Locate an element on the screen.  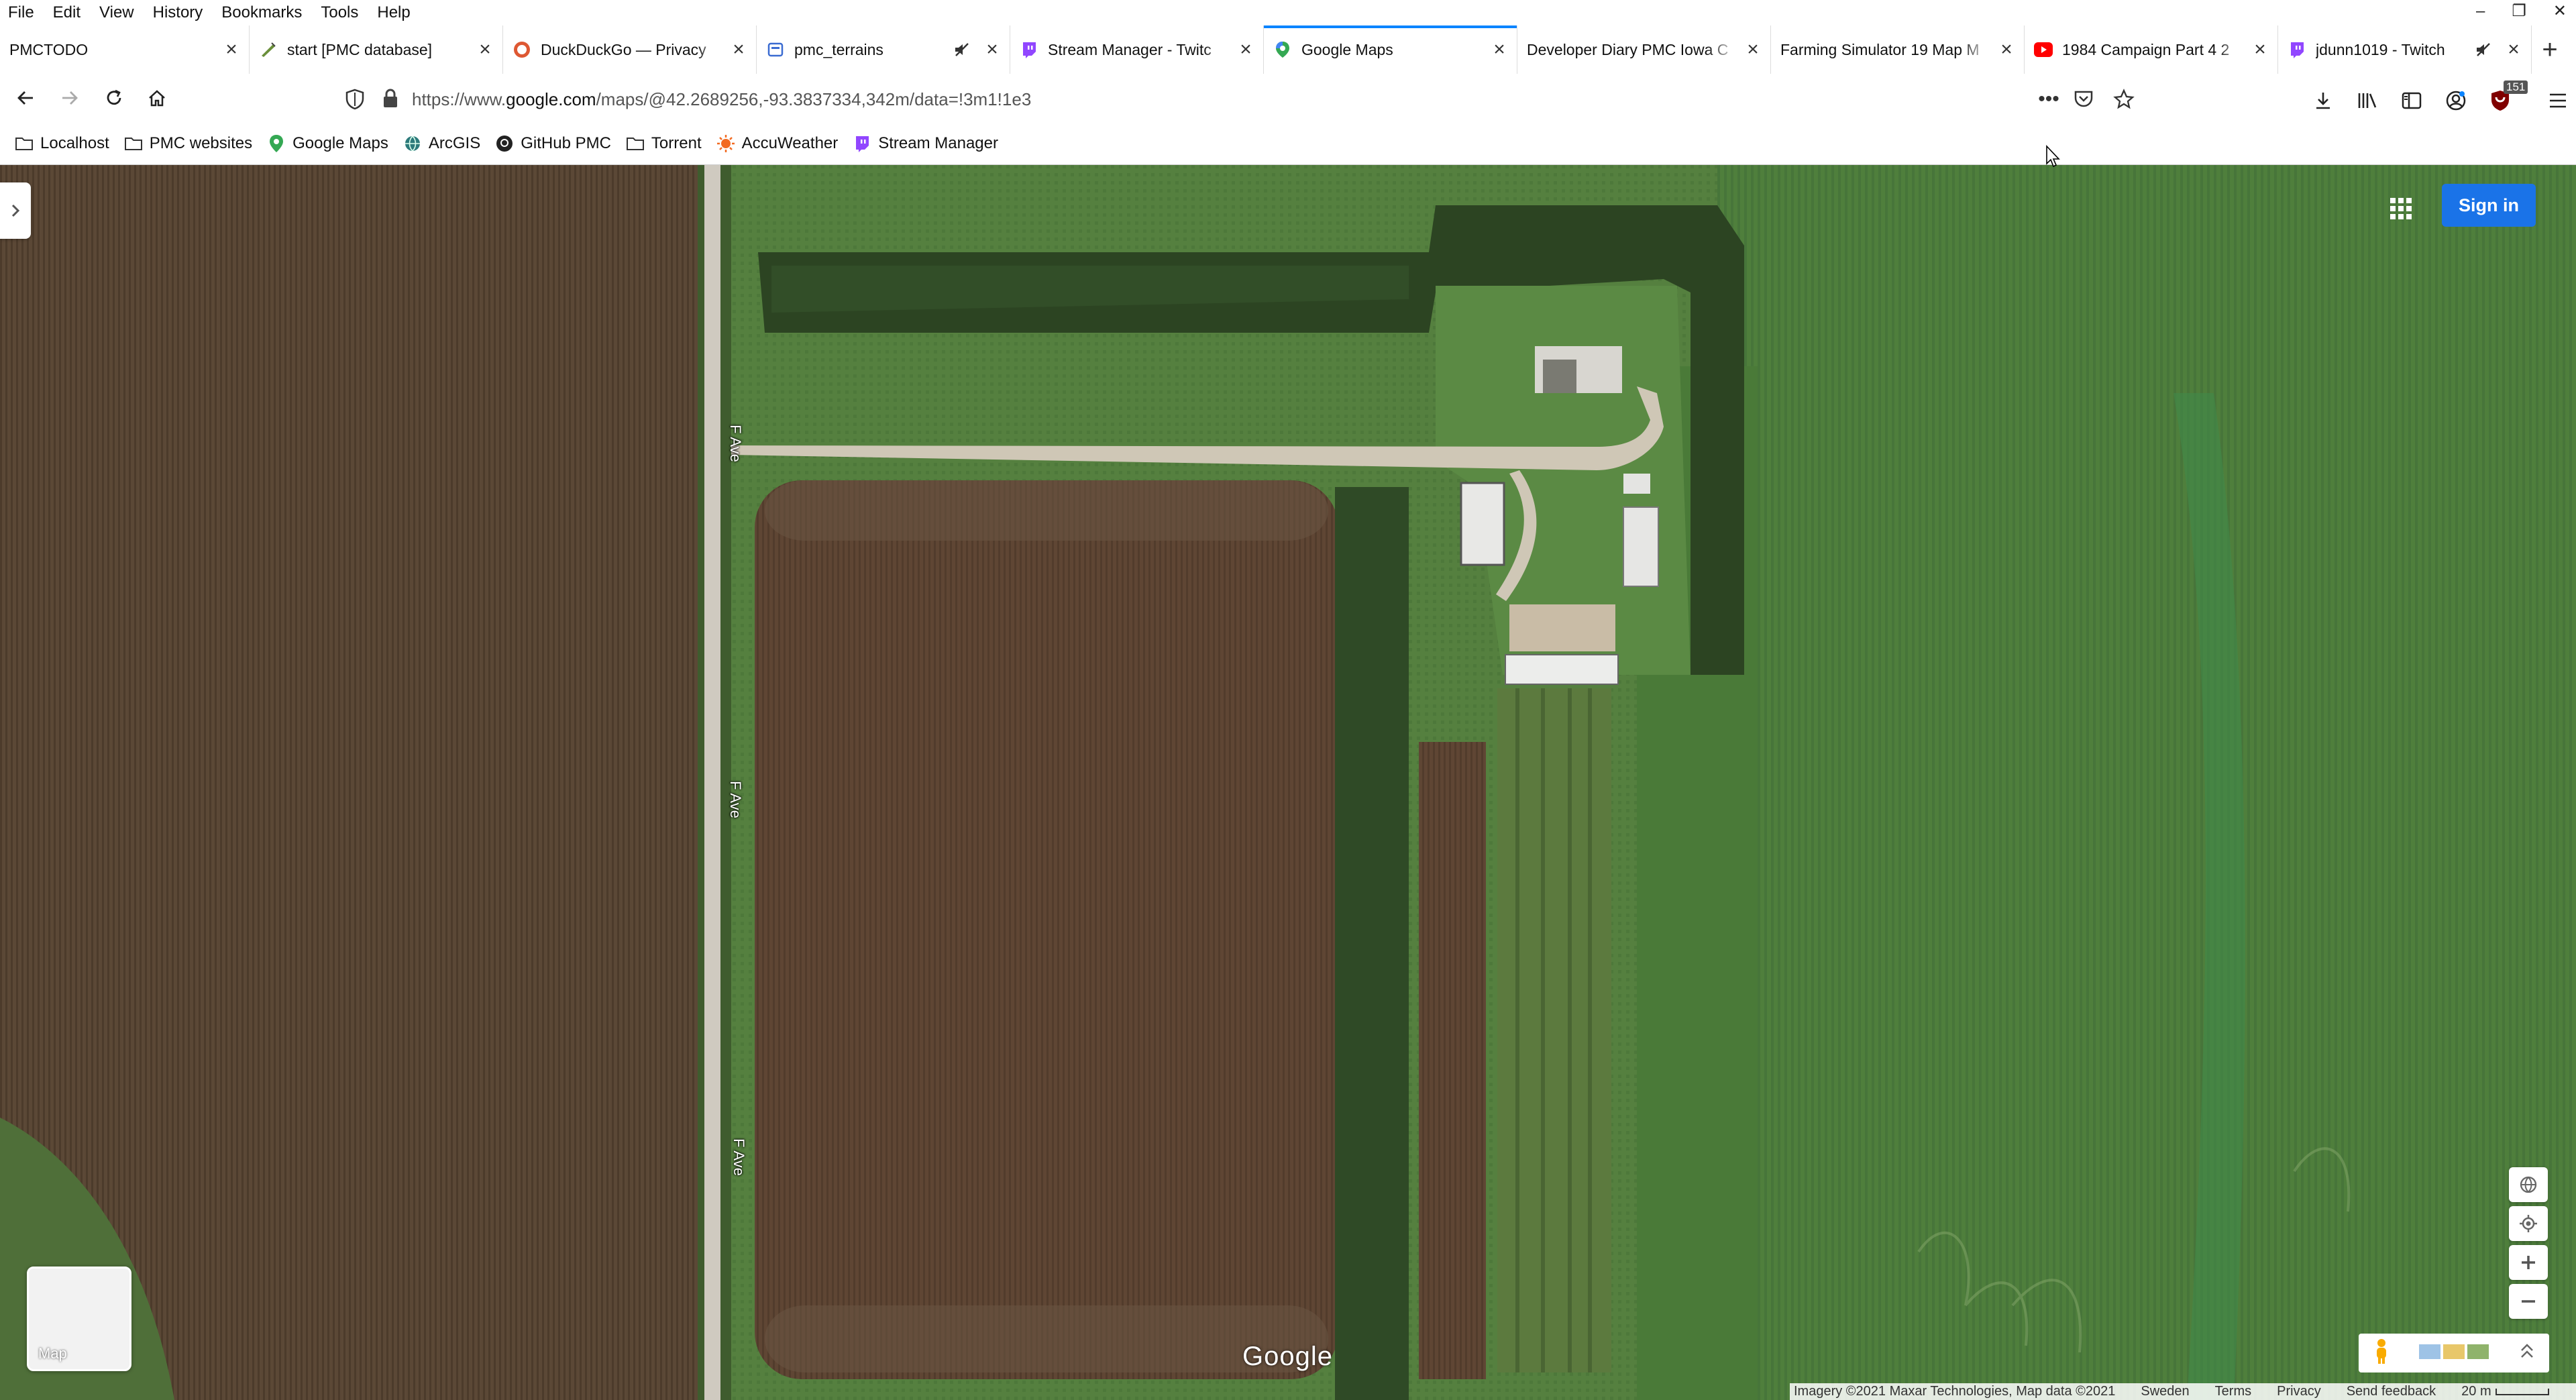
layer-label: Map is located at coordinates (52, 1353).